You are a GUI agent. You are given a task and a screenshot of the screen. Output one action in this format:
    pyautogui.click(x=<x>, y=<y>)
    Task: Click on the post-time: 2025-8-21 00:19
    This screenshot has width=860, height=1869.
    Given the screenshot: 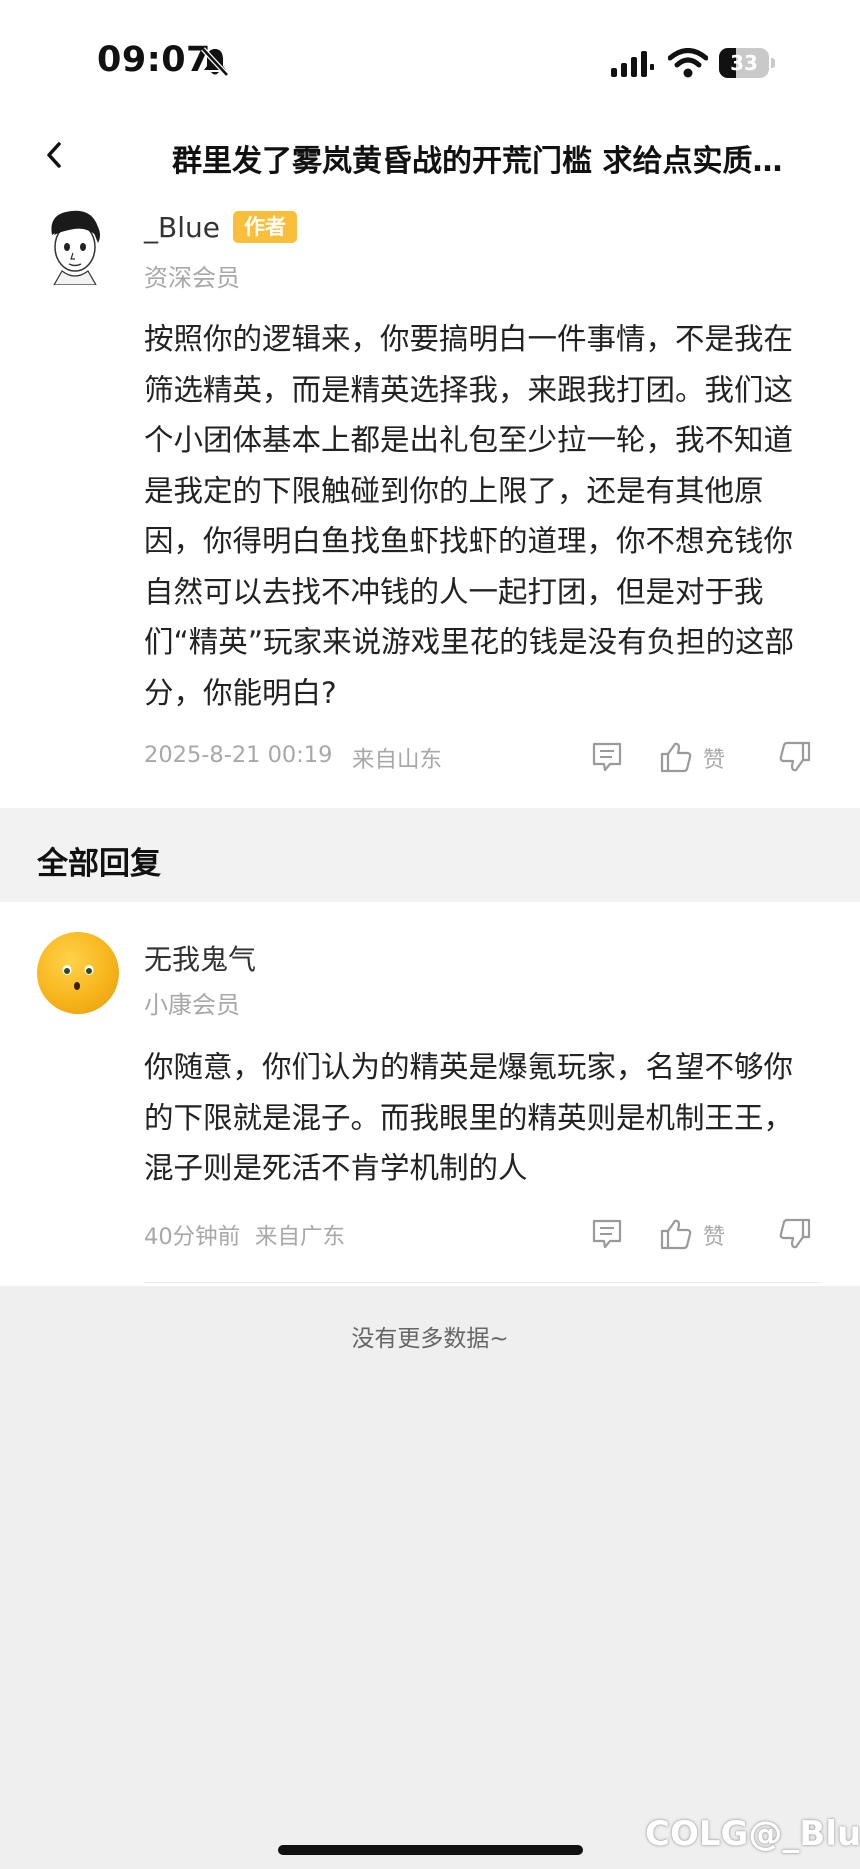 What is the action you would take?
    pyautogui.click(x=238, y=755)
    